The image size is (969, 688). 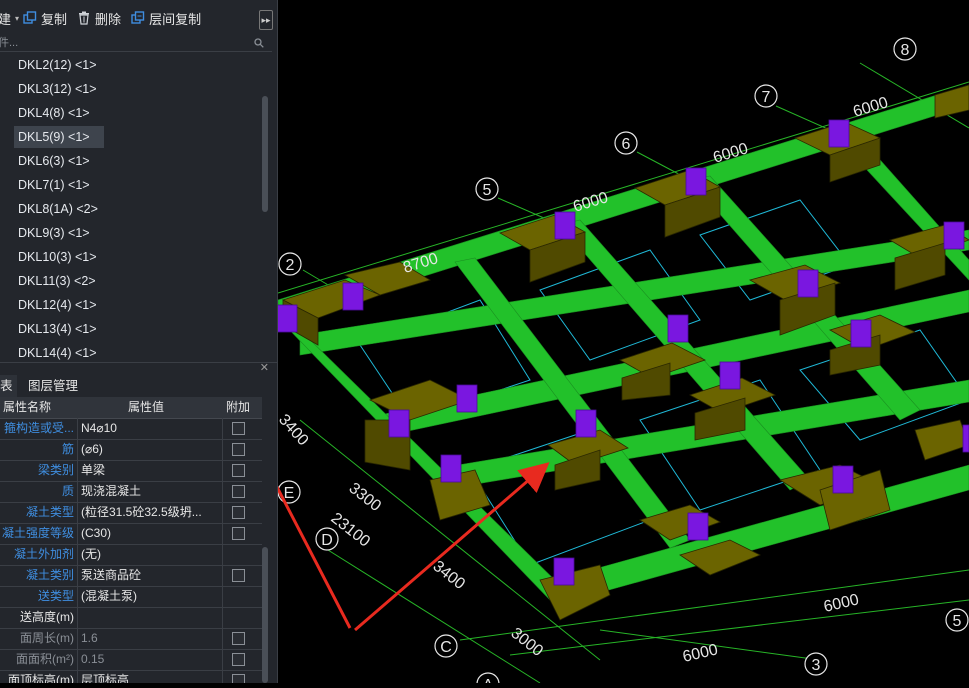 What do you see at coordinates (99, 18) in the screenshot?
I see `delete-button: 删除` at bounding box center [99, 18].